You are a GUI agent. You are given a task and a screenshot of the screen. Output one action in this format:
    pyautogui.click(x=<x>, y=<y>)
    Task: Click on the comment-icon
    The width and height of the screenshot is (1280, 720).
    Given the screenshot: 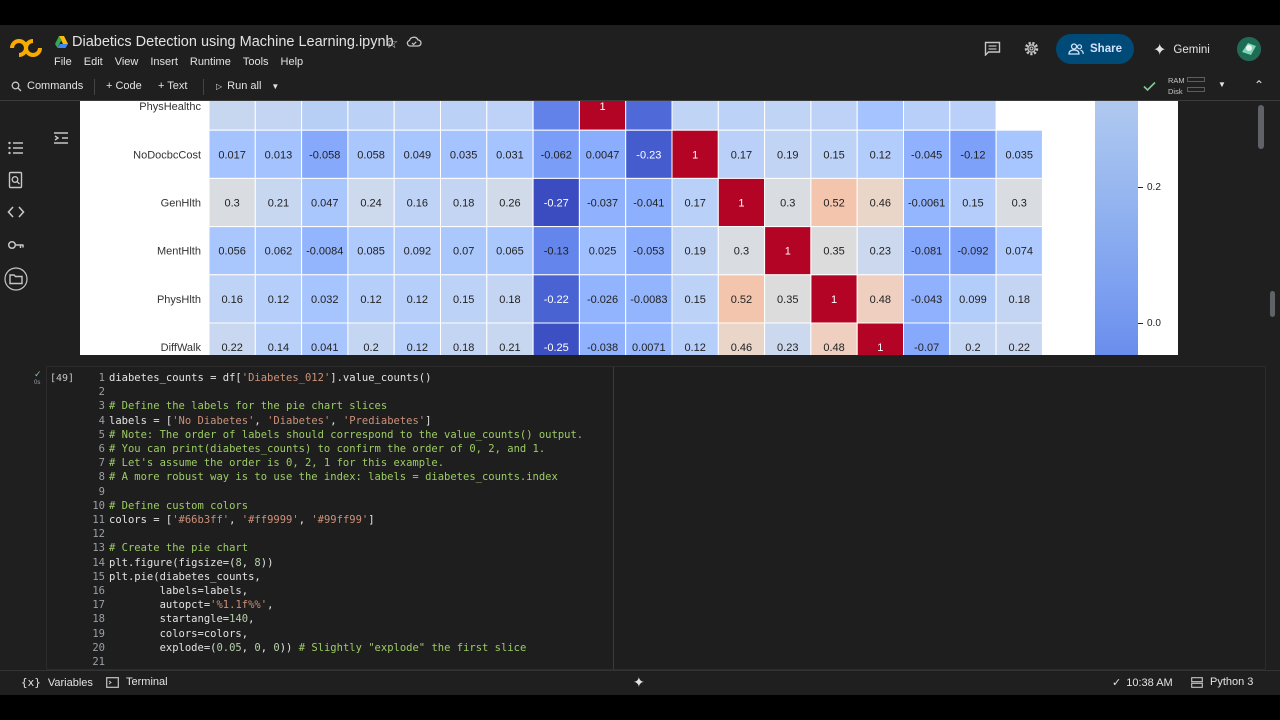 What is the action you would take?
    pyautogui.click(x=992, y=48)
    